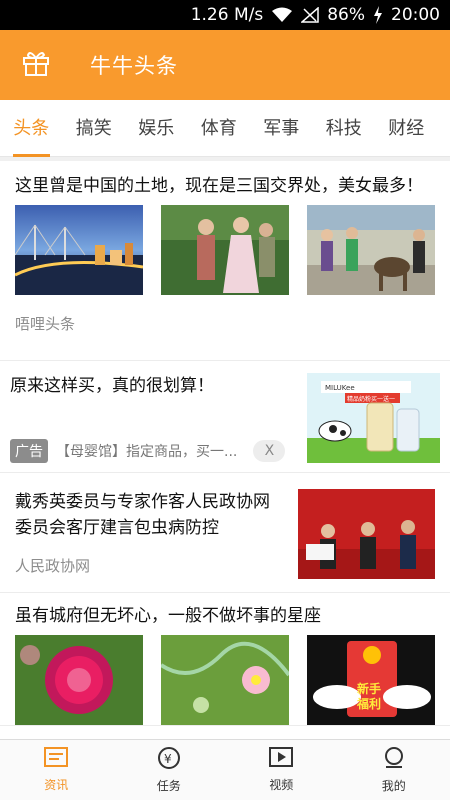 This screenshot has width=450, height=800. Describe the element at coordinates (168, 616) in the screenshot. I see `news-title: 虽有城府但无坏心，一般不做坏事的星座` at that location.